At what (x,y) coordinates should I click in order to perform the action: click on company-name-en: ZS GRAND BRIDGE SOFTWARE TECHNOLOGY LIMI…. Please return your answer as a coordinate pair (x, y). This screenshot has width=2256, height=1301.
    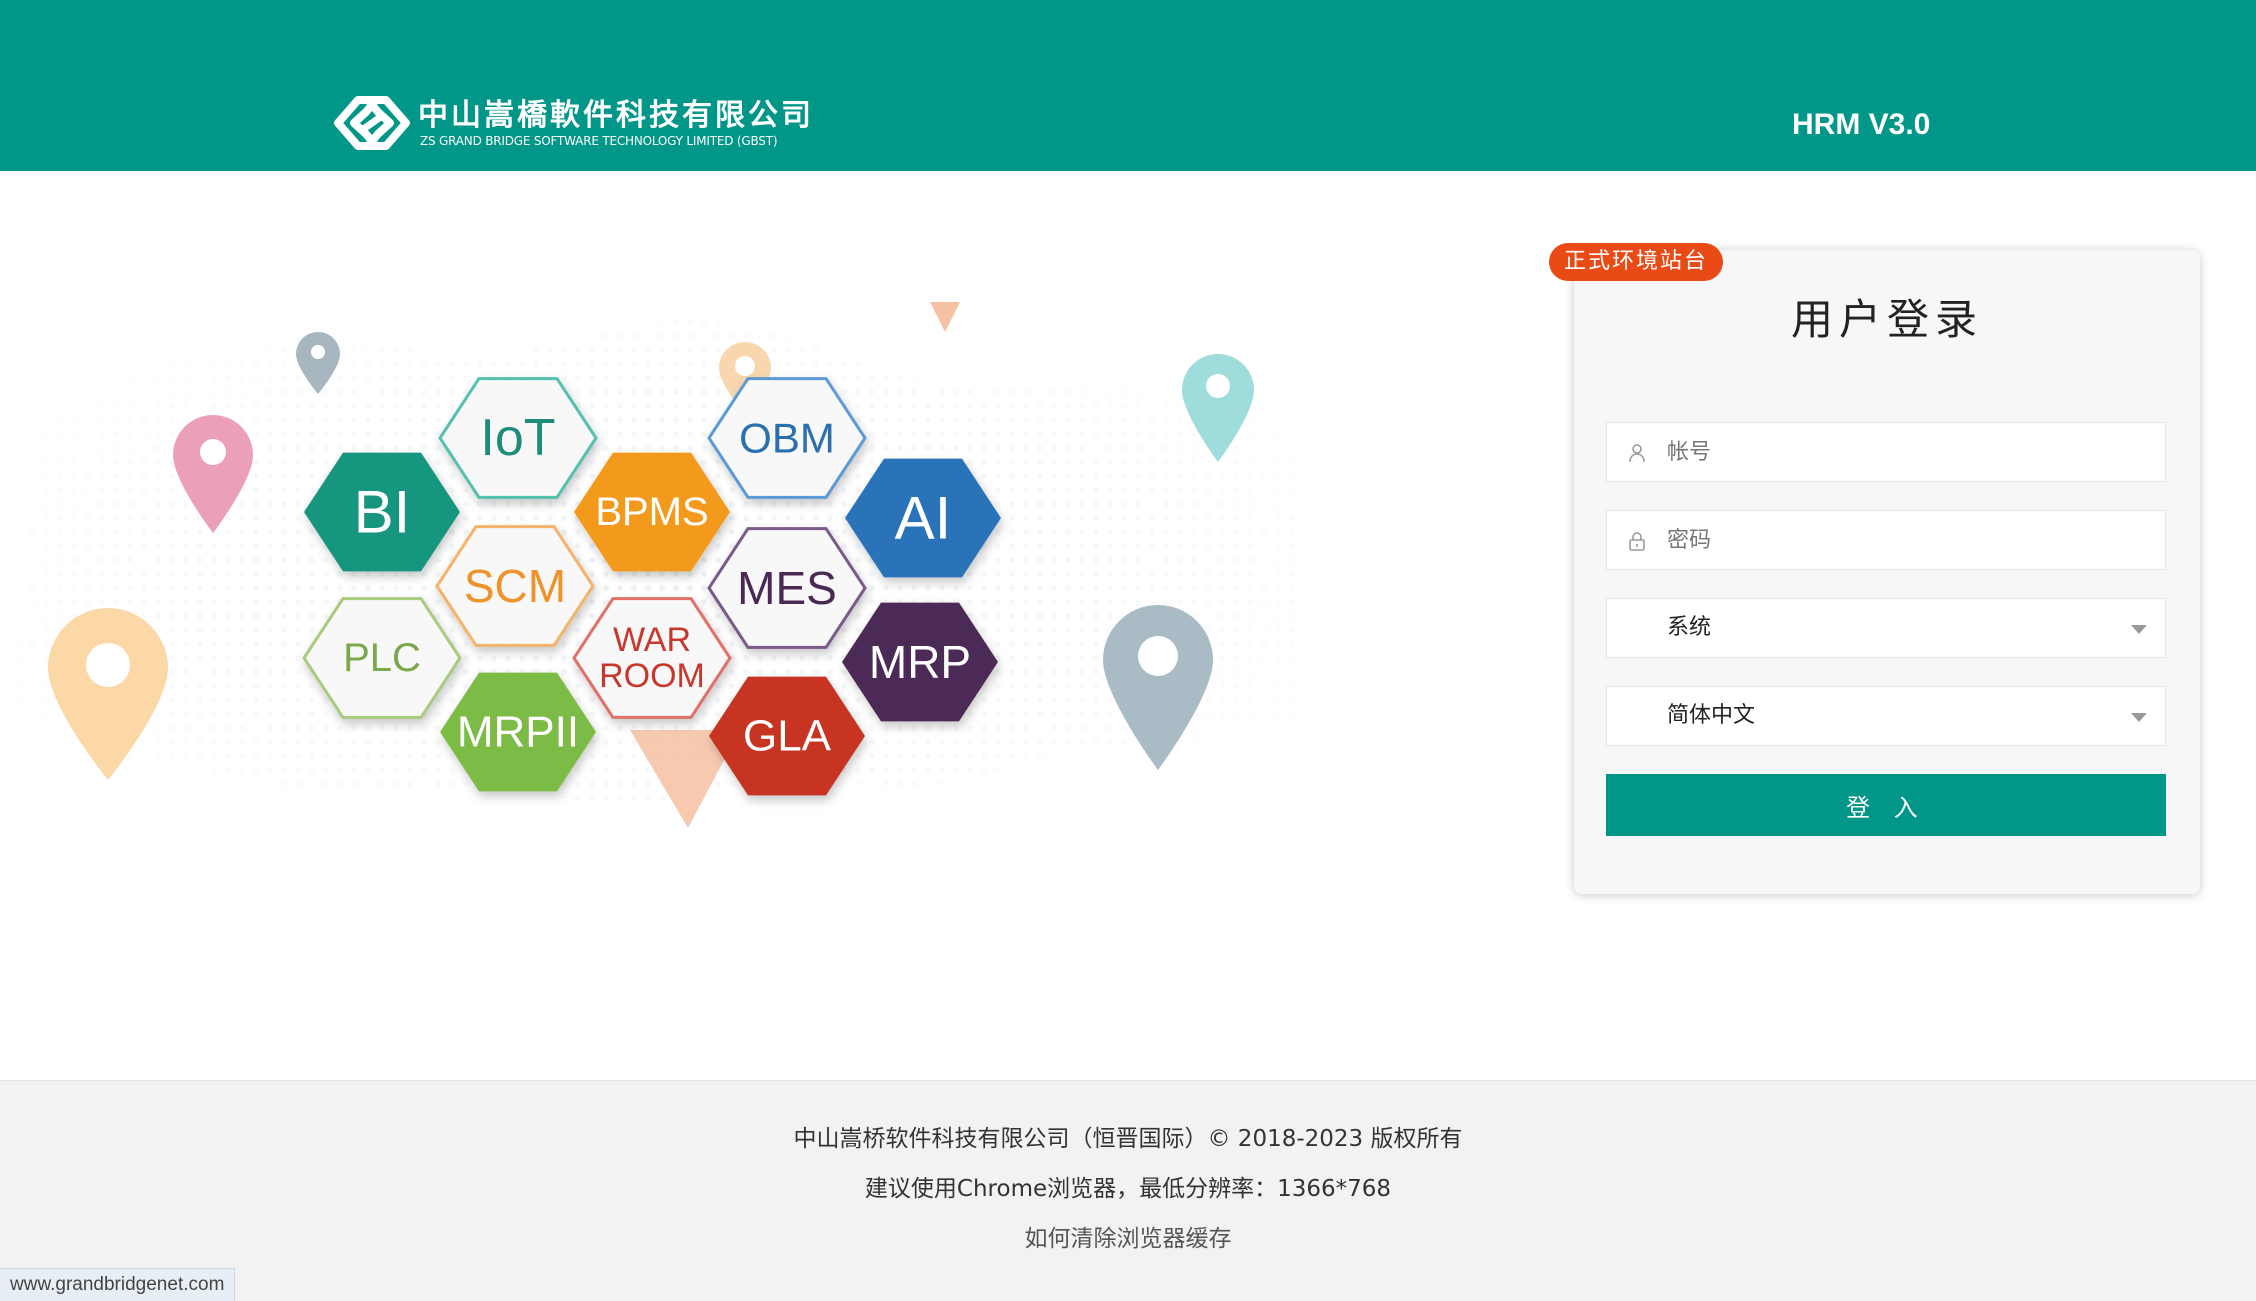
    Looking at the image, I should click on (599, 141).